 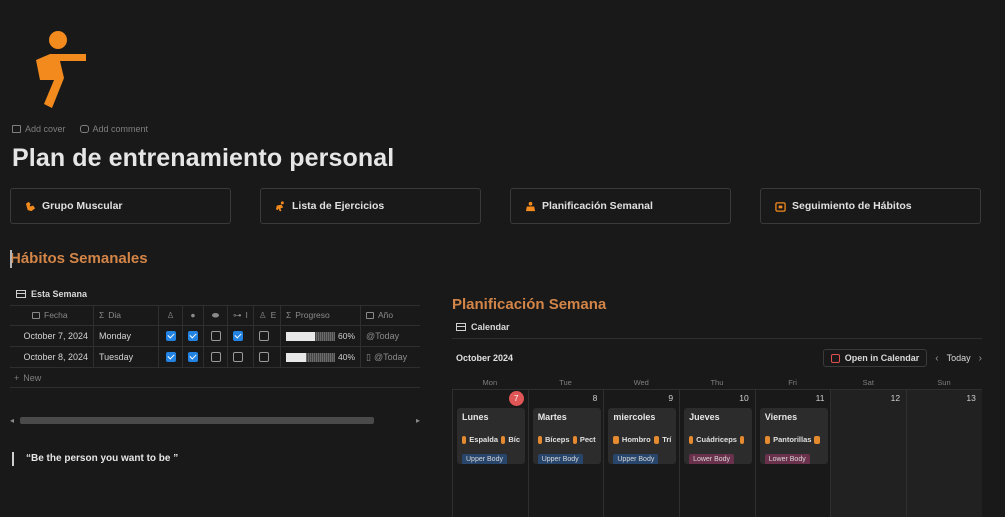 I want to click on calendar-app-icon, so click(x=835, y=358).